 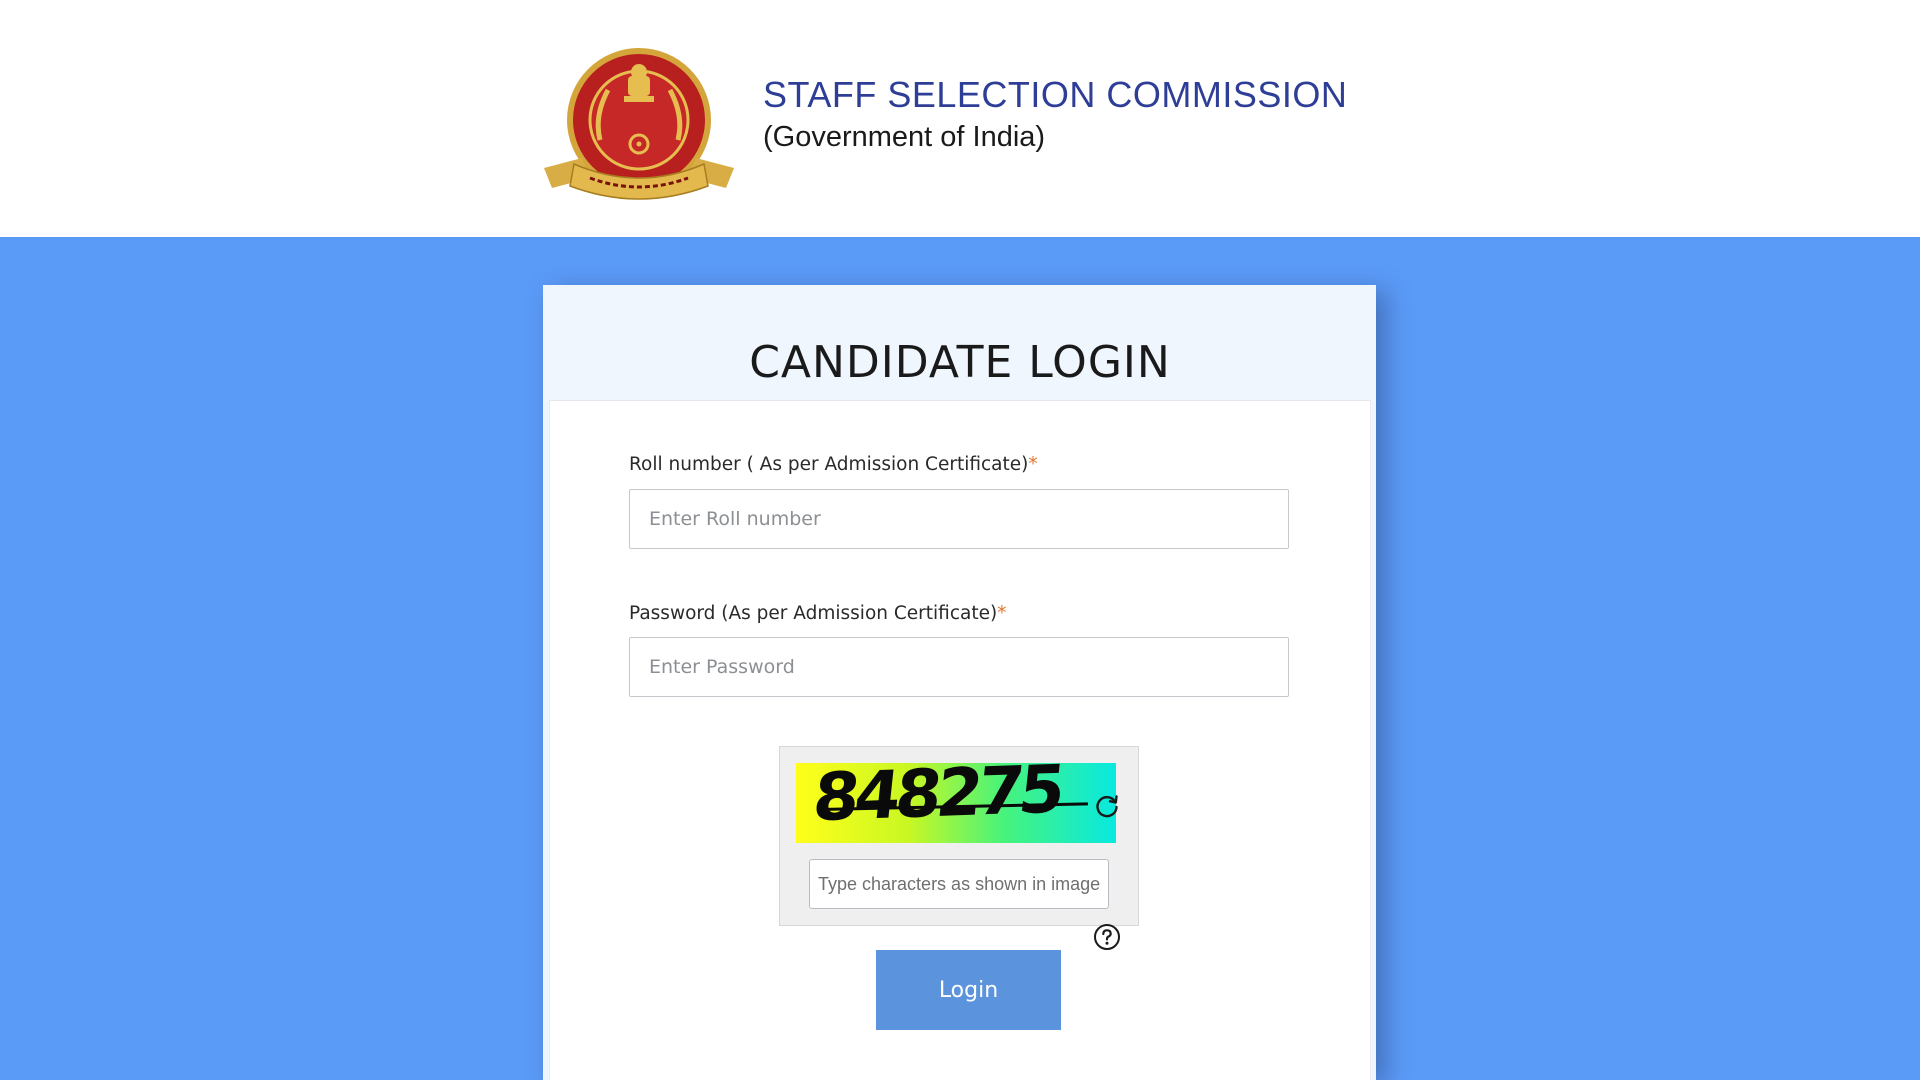 I want to click on captcha-input, so click(x=959, y=884).